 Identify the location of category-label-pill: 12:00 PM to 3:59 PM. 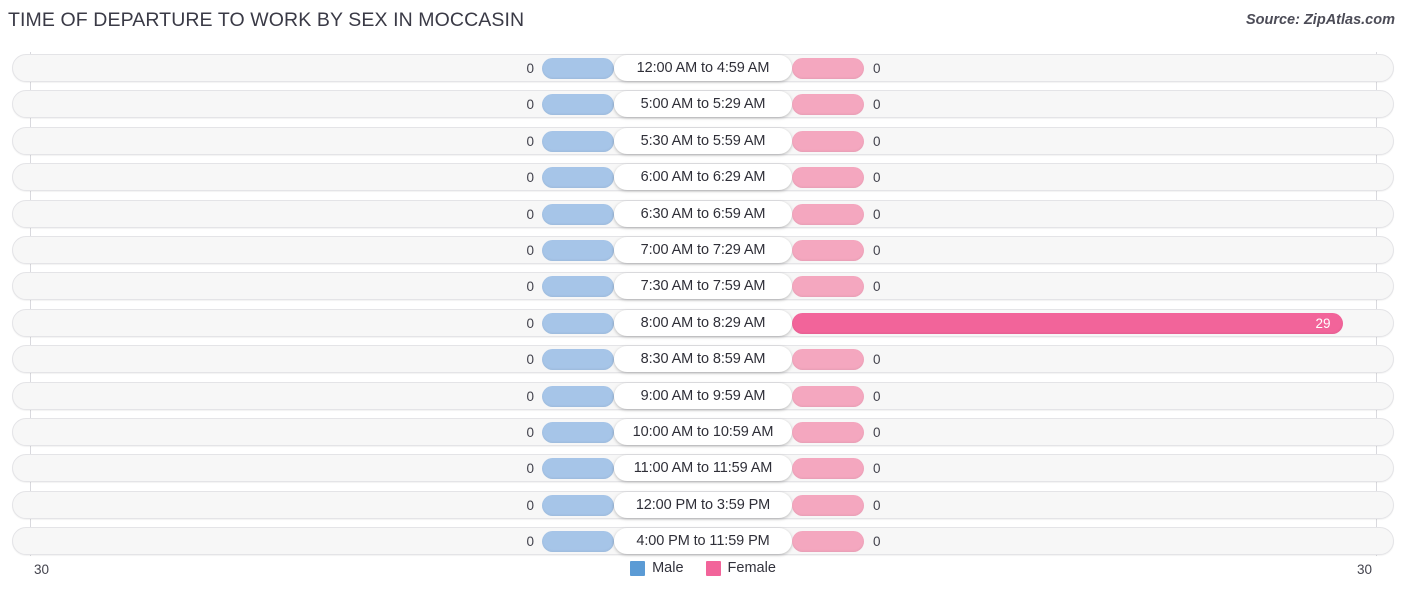
(703, 504).